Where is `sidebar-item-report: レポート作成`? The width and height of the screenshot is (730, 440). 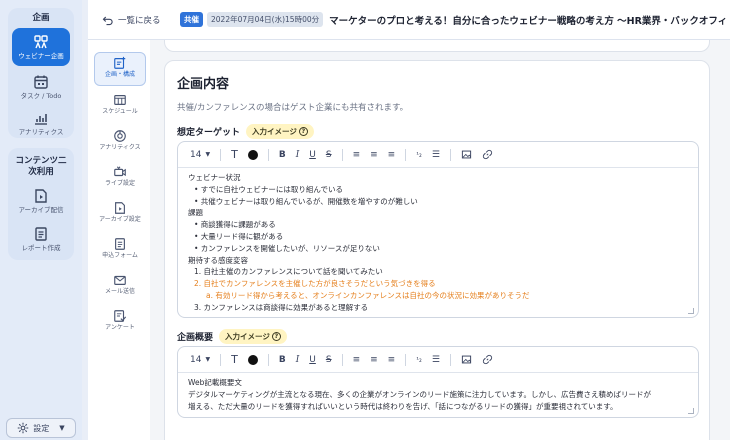
sidebar-item-report: レポート作成 is located at coordinates (41, 237).